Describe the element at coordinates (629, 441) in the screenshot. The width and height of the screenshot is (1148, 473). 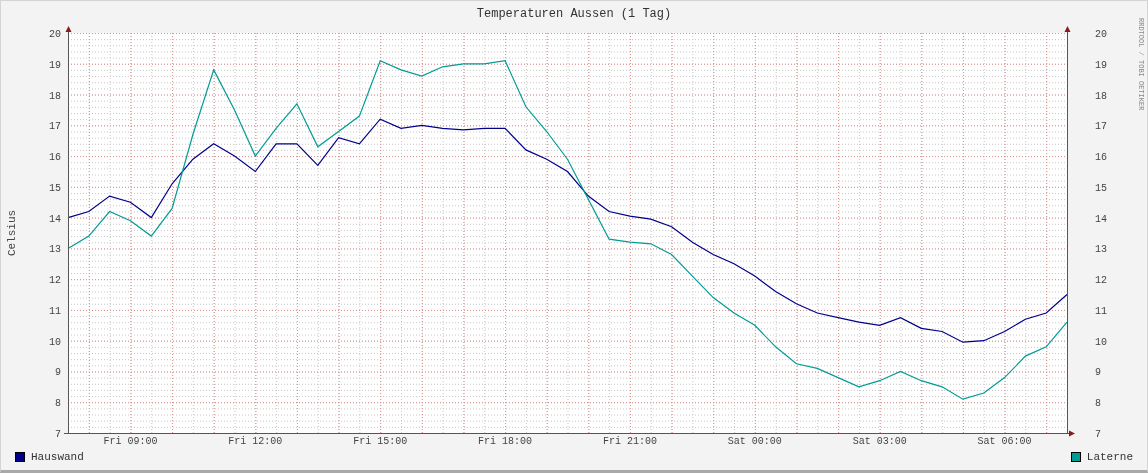
I see `x-tick-label: Fri 21:00` at that location.